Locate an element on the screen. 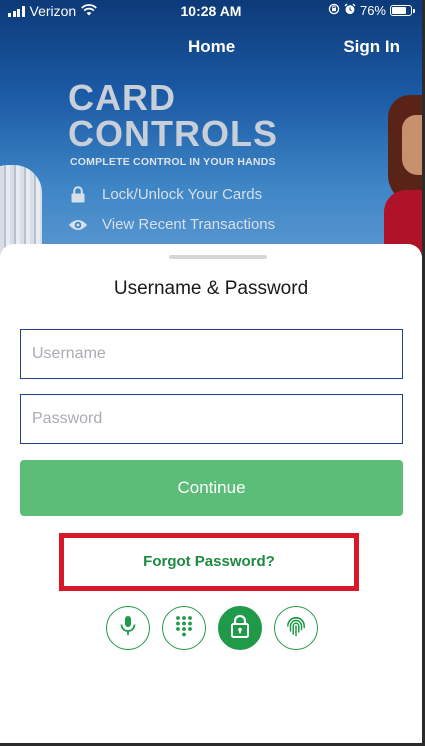  forgot-password-link: Forgot Password? is located at coordinates (209, 561).